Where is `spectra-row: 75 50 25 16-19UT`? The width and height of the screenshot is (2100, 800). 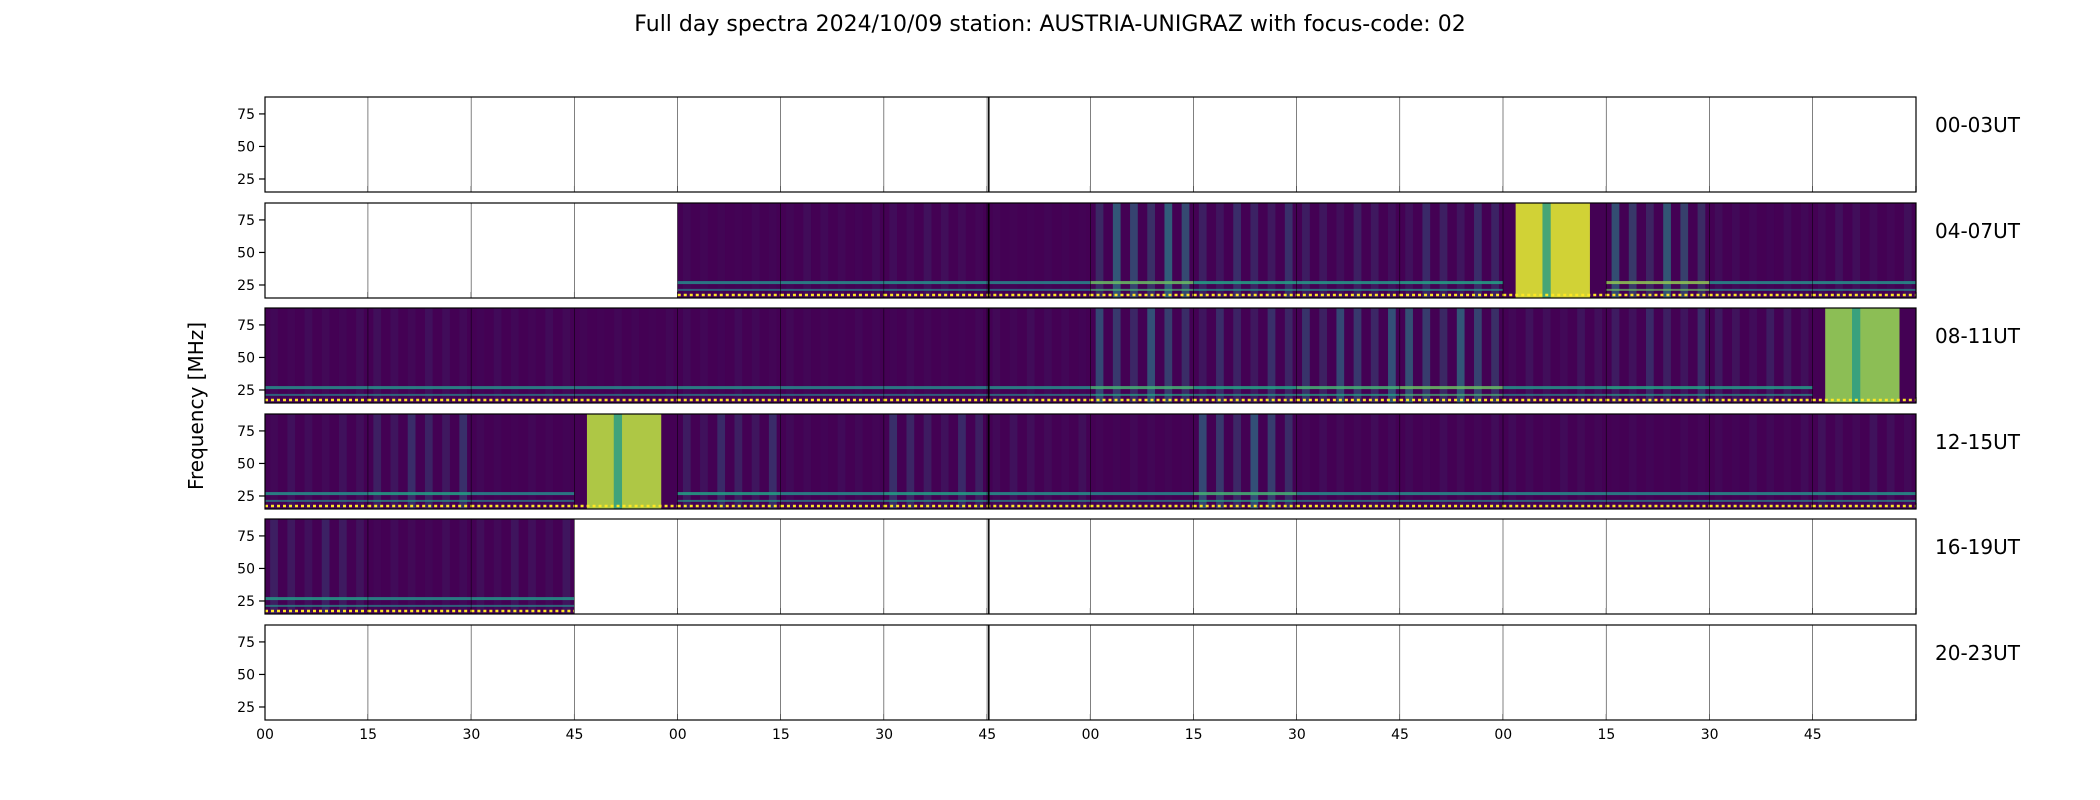
spectra-row: 75 50 25 16-19UT is located at coordinates (1129, 566).